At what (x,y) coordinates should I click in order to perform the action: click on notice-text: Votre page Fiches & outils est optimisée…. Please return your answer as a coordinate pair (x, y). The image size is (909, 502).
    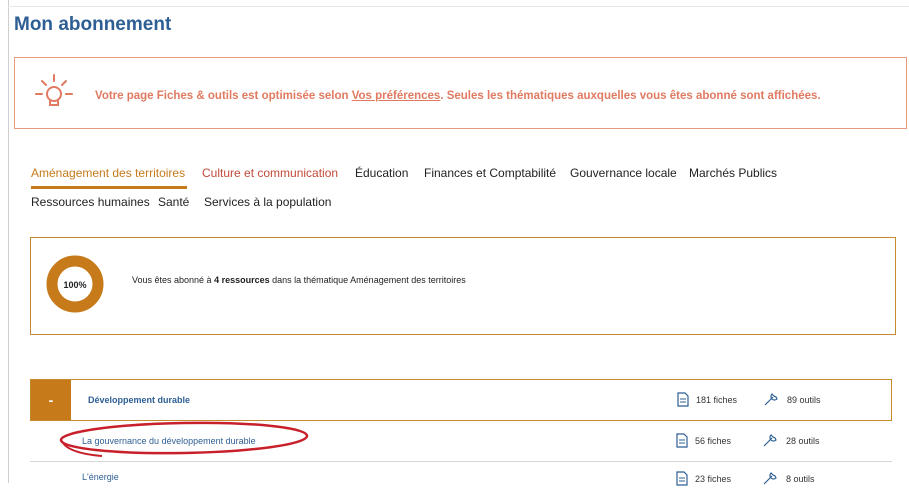
    Looking at the image, I should click on (458, 96).